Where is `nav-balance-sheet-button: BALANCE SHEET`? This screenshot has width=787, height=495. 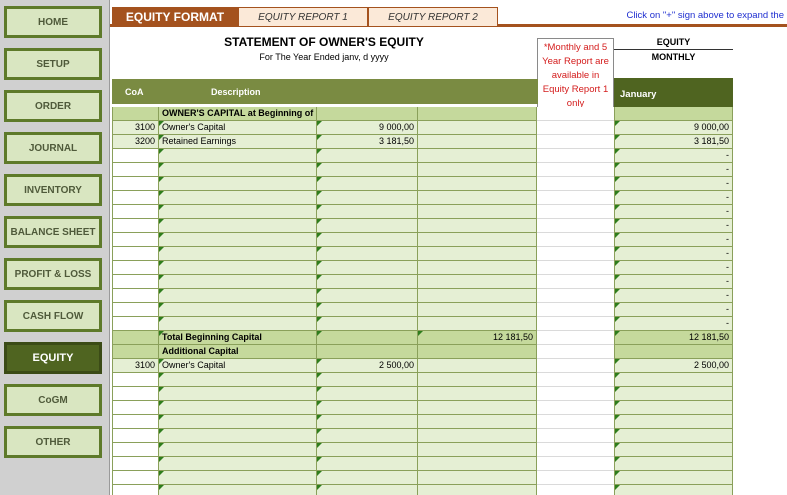 nav-balance-sheet-button: BALANCE SHEET is located at coordinates (53, 232).